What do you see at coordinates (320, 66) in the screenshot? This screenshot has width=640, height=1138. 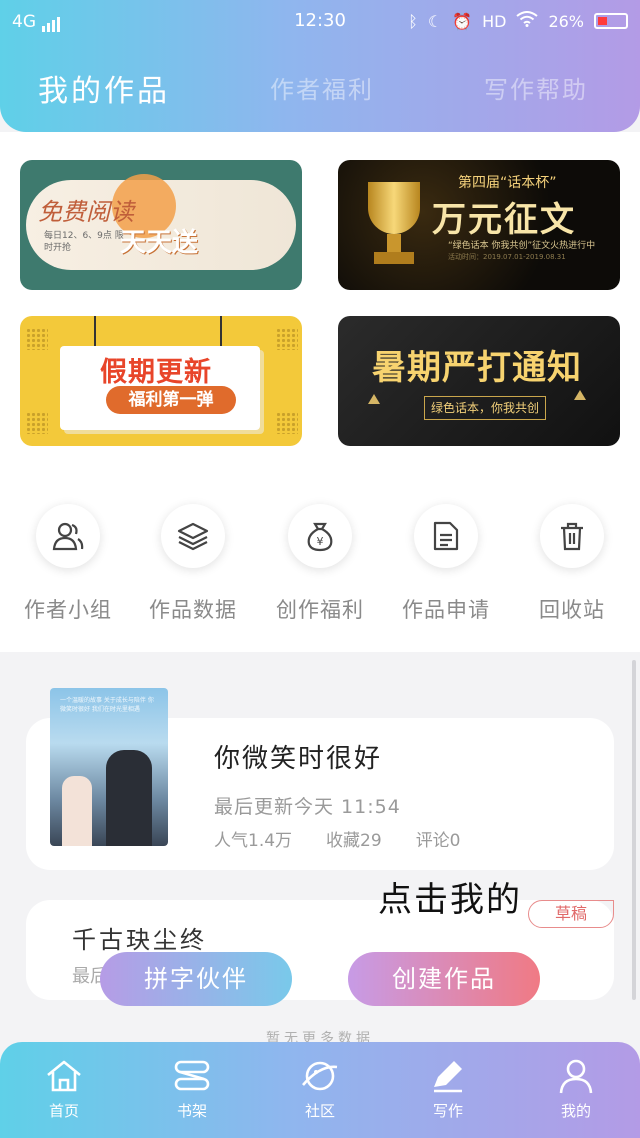 I see `header: 4G 12:30 ᛒ ☾ ⏰ HD 26% 我的作品 作者福利 写作帮助` at bounding box center [320, 66].